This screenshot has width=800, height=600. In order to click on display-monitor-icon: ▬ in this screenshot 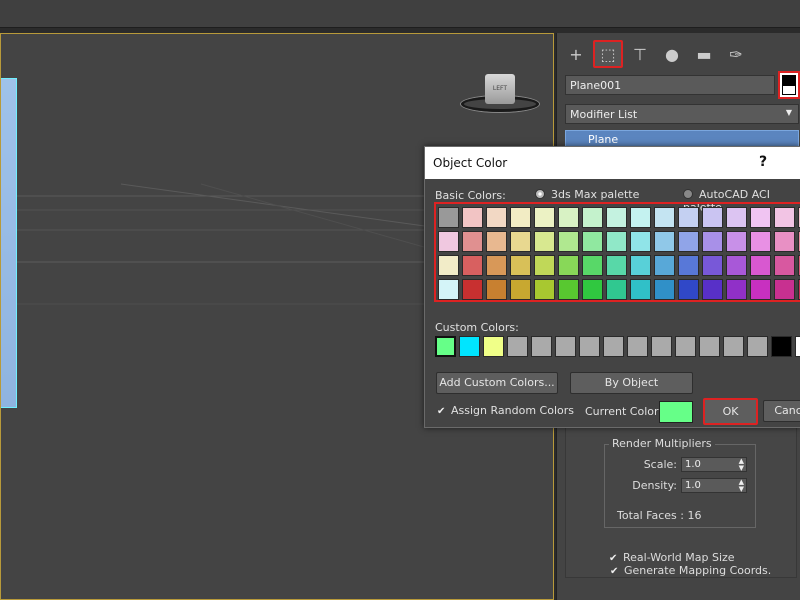, I will do `click(704, 54)`.